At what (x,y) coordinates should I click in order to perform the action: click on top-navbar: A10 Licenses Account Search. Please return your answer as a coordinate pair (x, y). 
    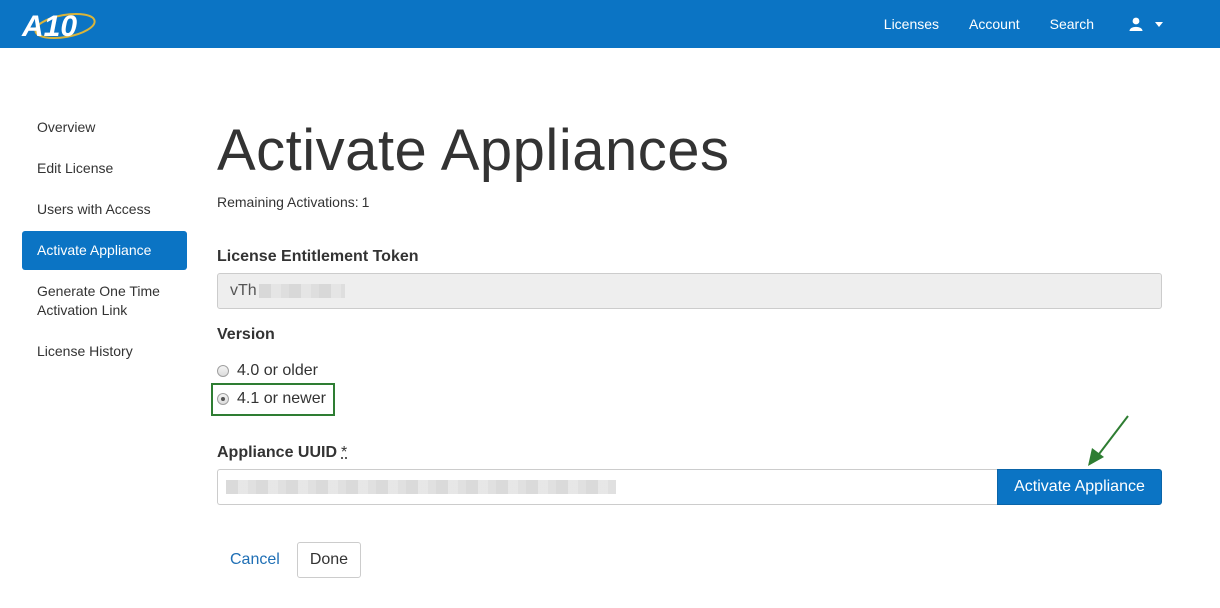
    Looking at the image, I should click on (610, 24).